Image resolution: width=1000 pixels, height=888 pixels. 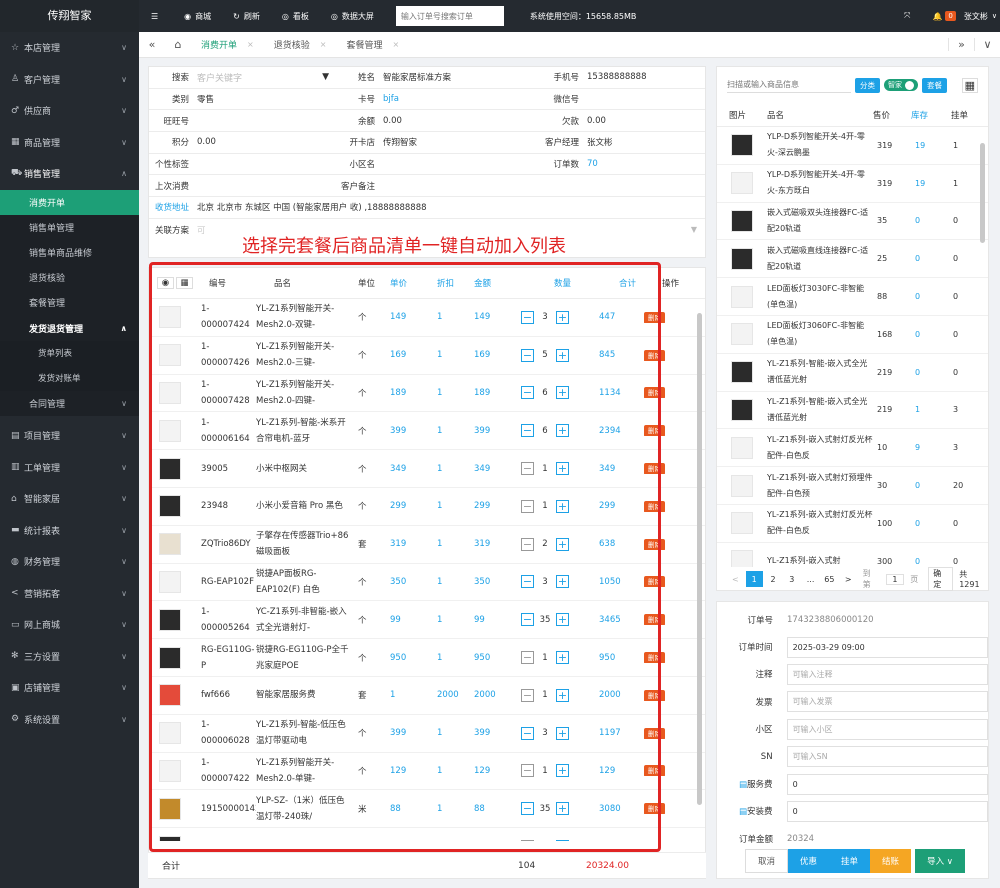 What do you see at coordinates (590, 164) in the screenshot?
I see `orders-value: 70` at bounding box center [590, 164].